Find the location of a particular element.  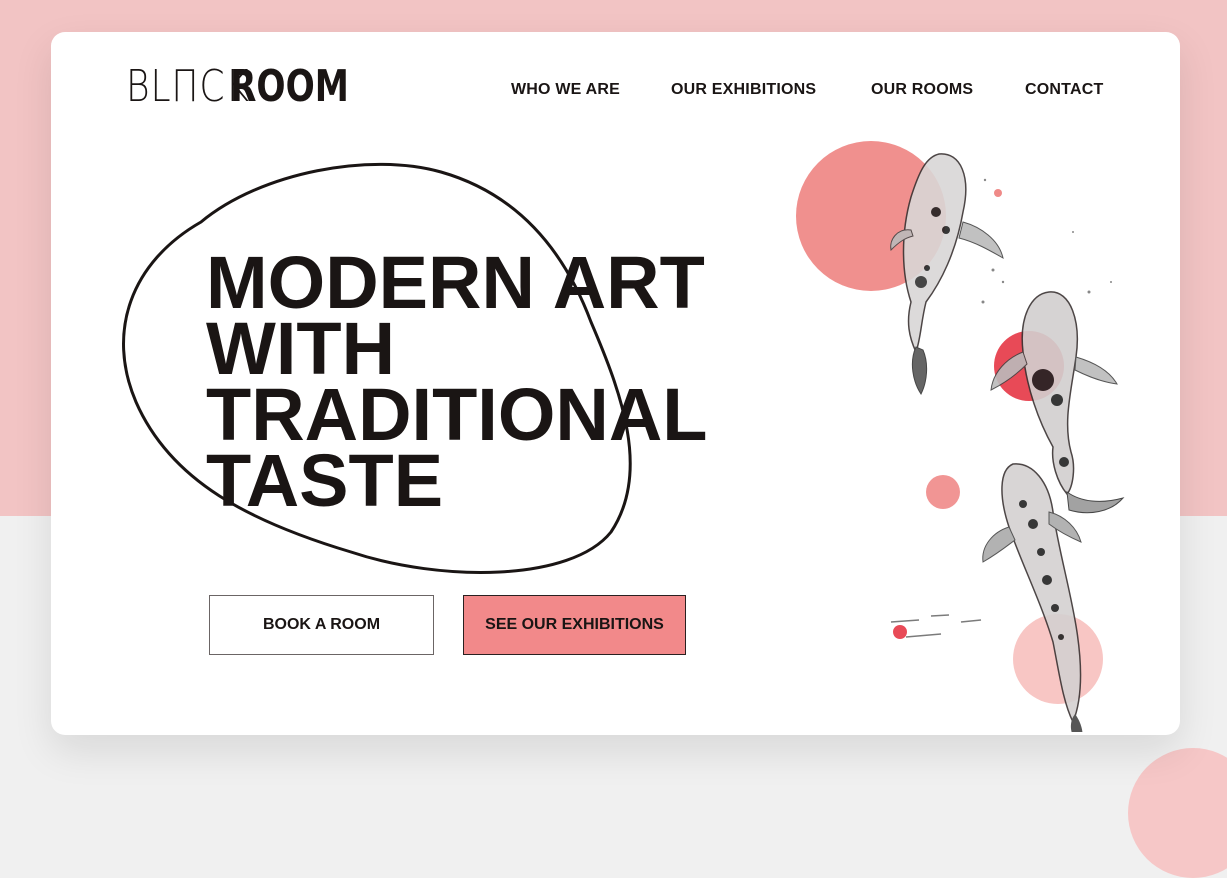

red-dot is located at coordinates (900, 632).